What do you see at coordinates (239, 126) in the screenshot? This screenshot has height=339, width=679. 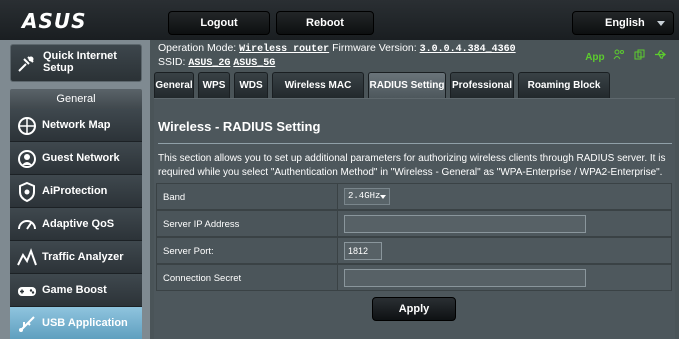 I see `page-title: Wireless - RADIUS Setting` at bounding box center [239, 126].